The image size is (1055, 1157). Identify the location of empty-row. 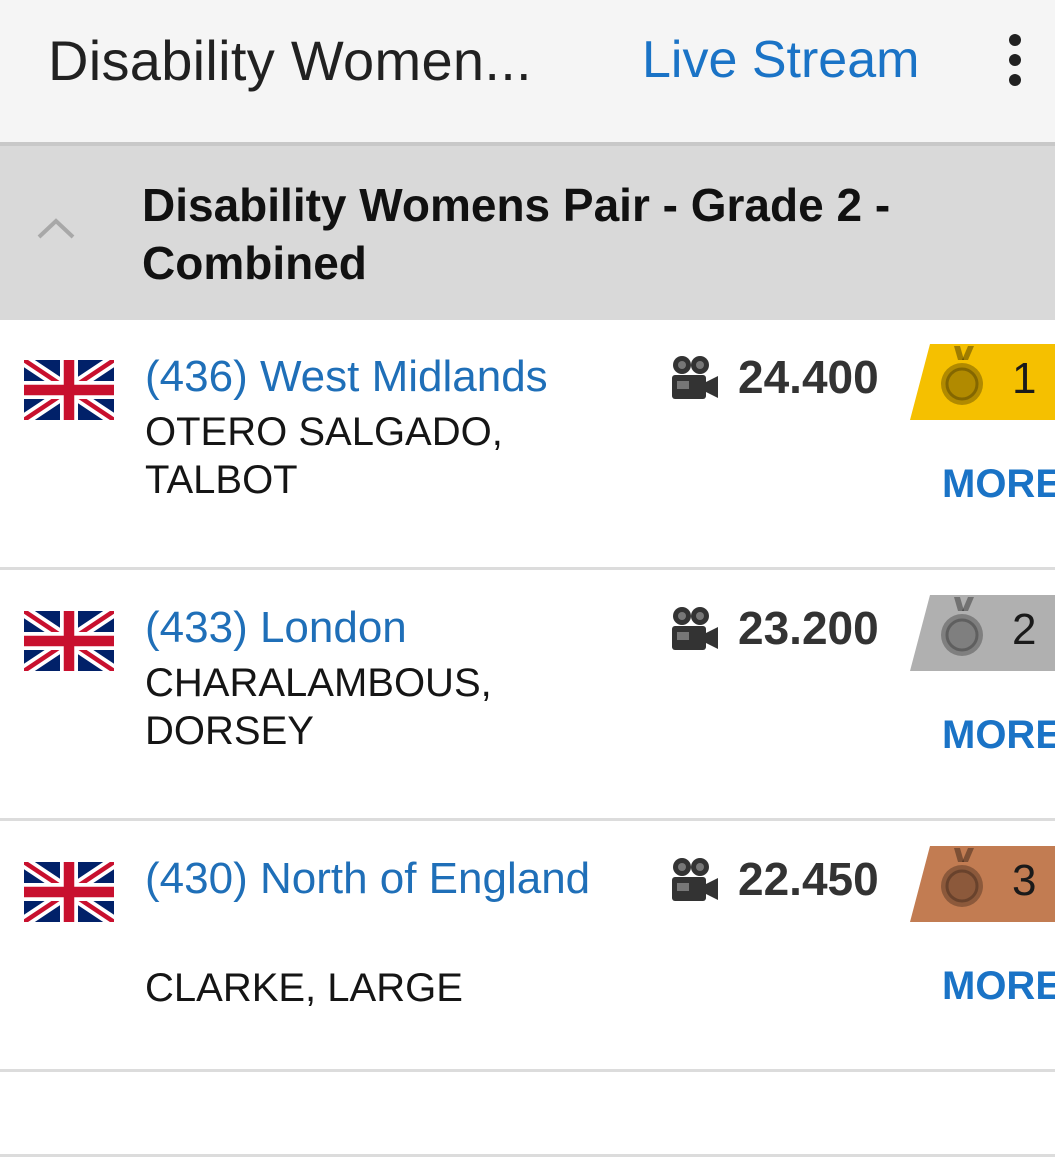
(527, 1115).